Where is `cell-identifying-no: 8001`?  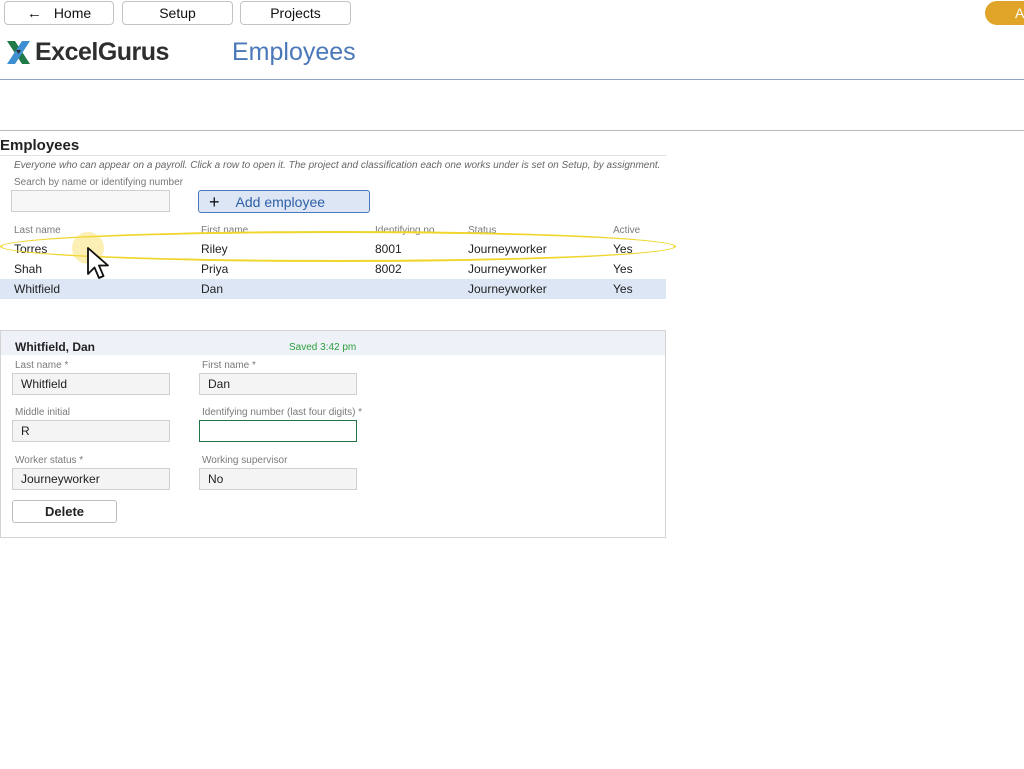
cell-identifying-no: 8001 is located at coordinates (388, 249).